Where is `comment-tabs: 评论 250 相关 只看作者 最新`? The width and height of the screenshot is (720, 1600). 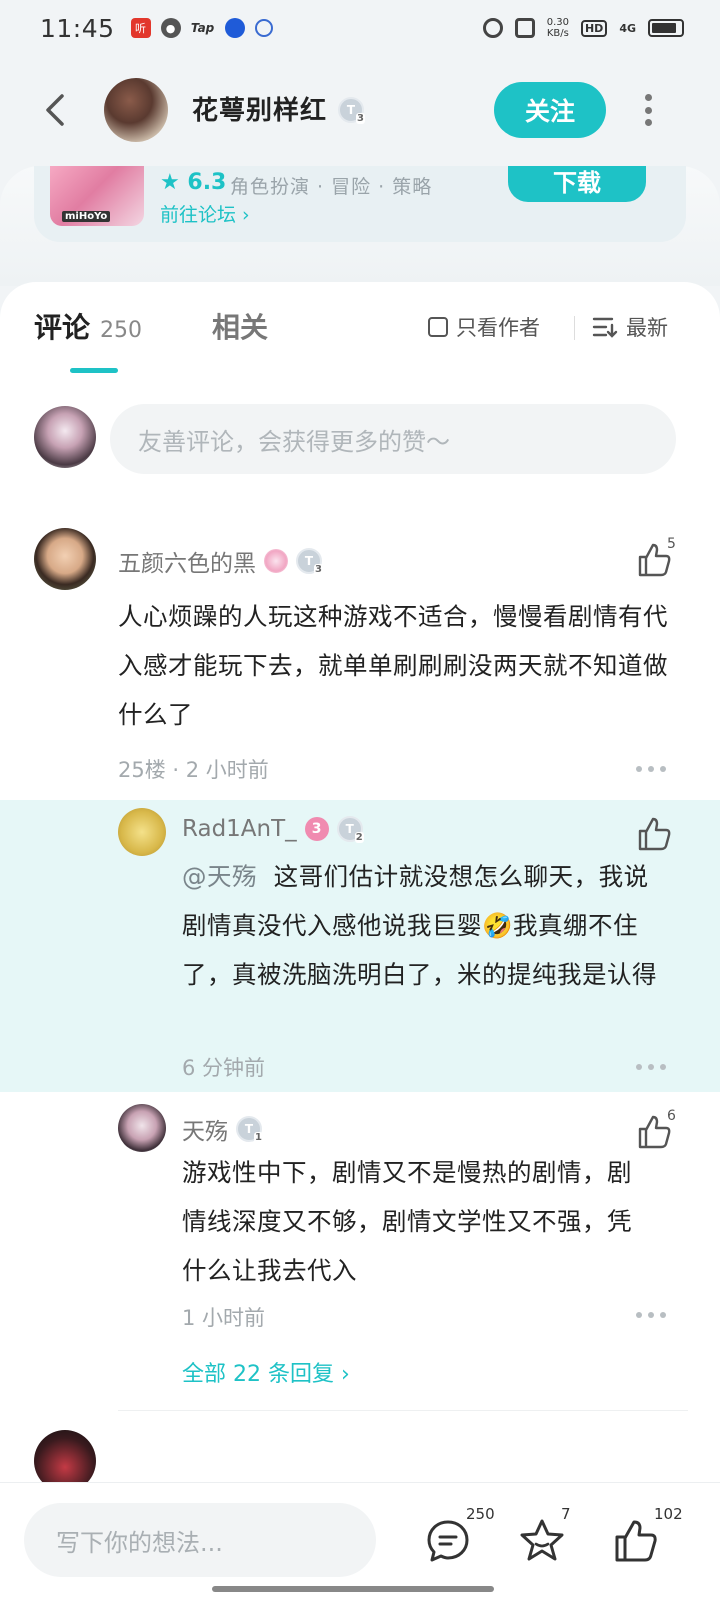
comment-tabs: 评论 250 相关 只看作者 最新 is located at coordinates (360, 341).